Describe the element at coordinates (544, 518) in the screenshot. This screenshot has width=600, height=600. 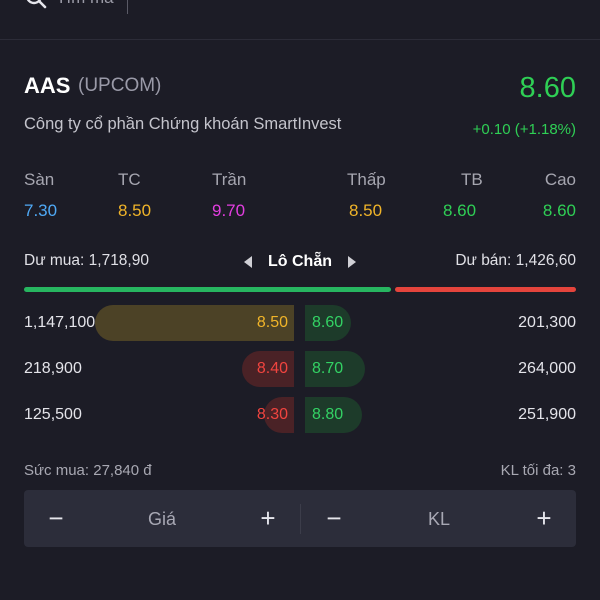
I see `volume-increase-button: +` at that location.